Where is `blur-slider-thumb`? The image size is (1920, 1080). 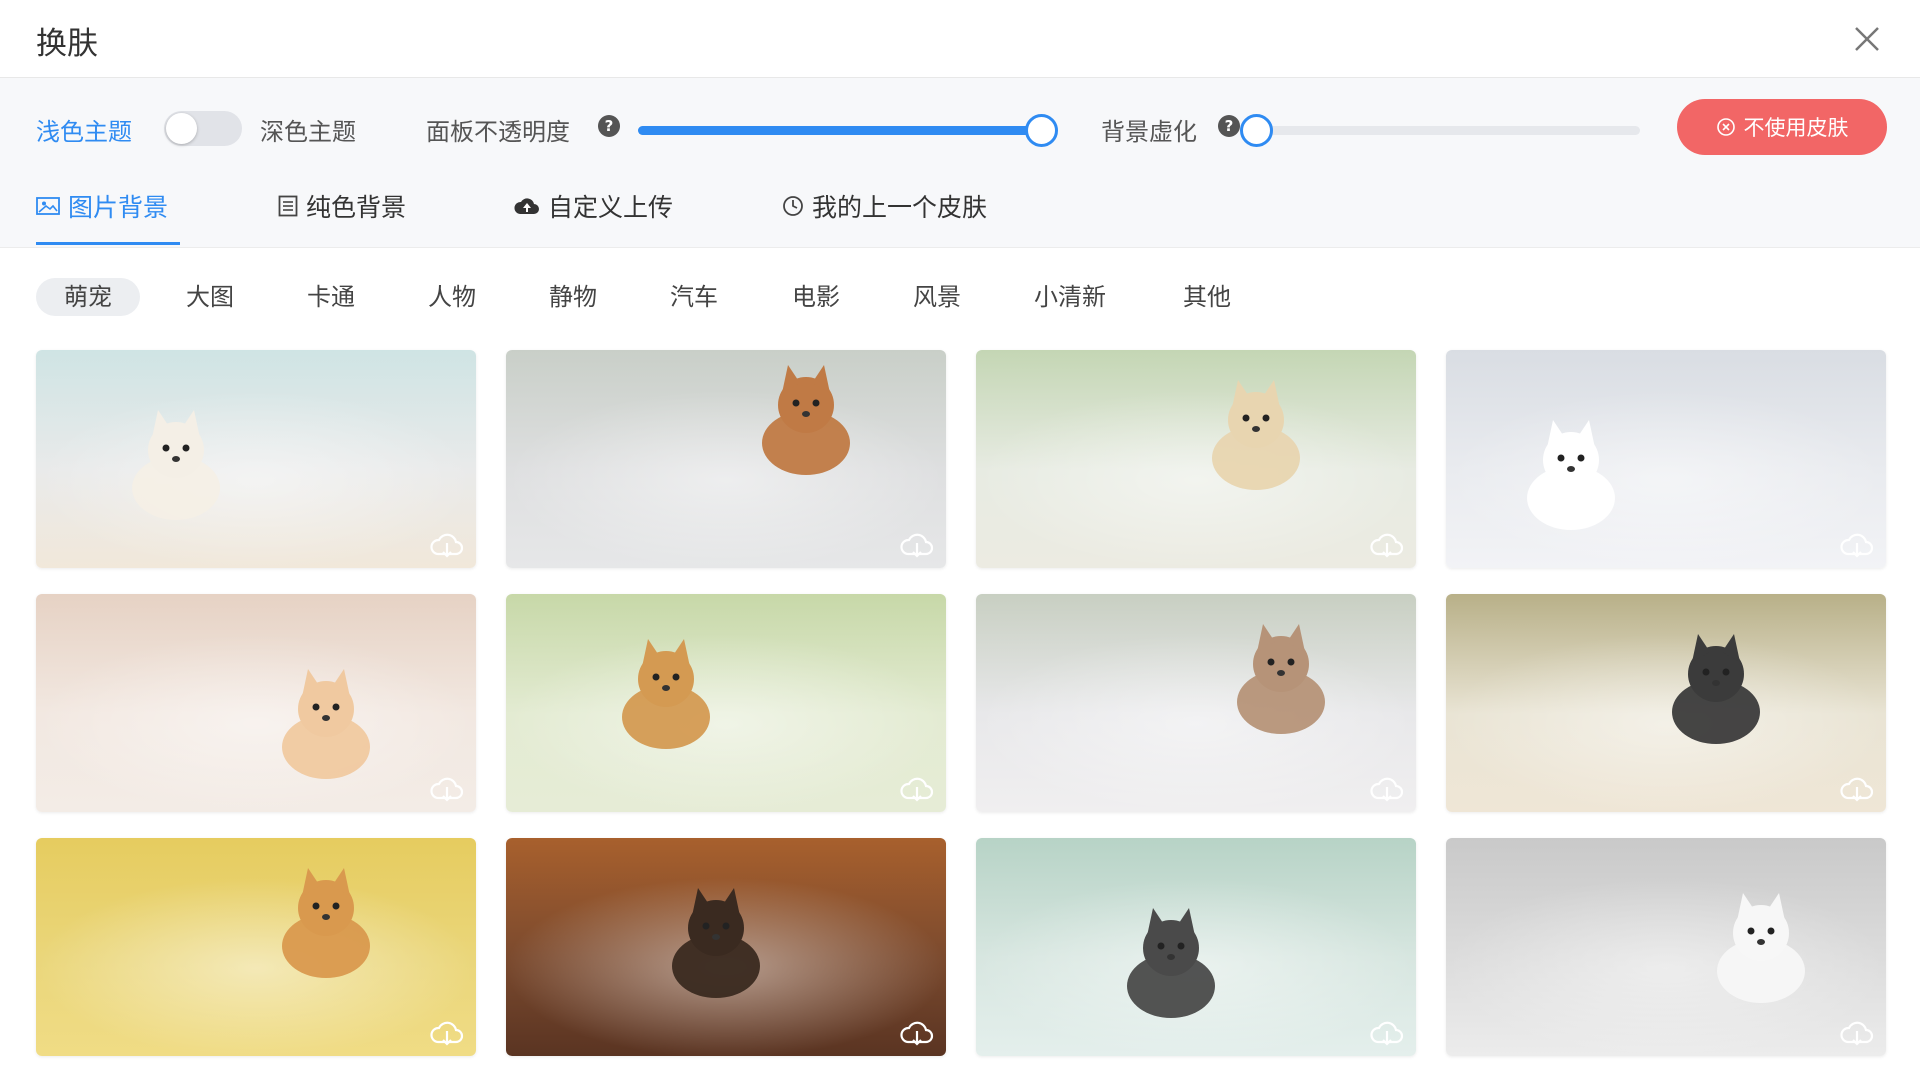 blur-slider-thumb is located at coordinates (1256, 130).